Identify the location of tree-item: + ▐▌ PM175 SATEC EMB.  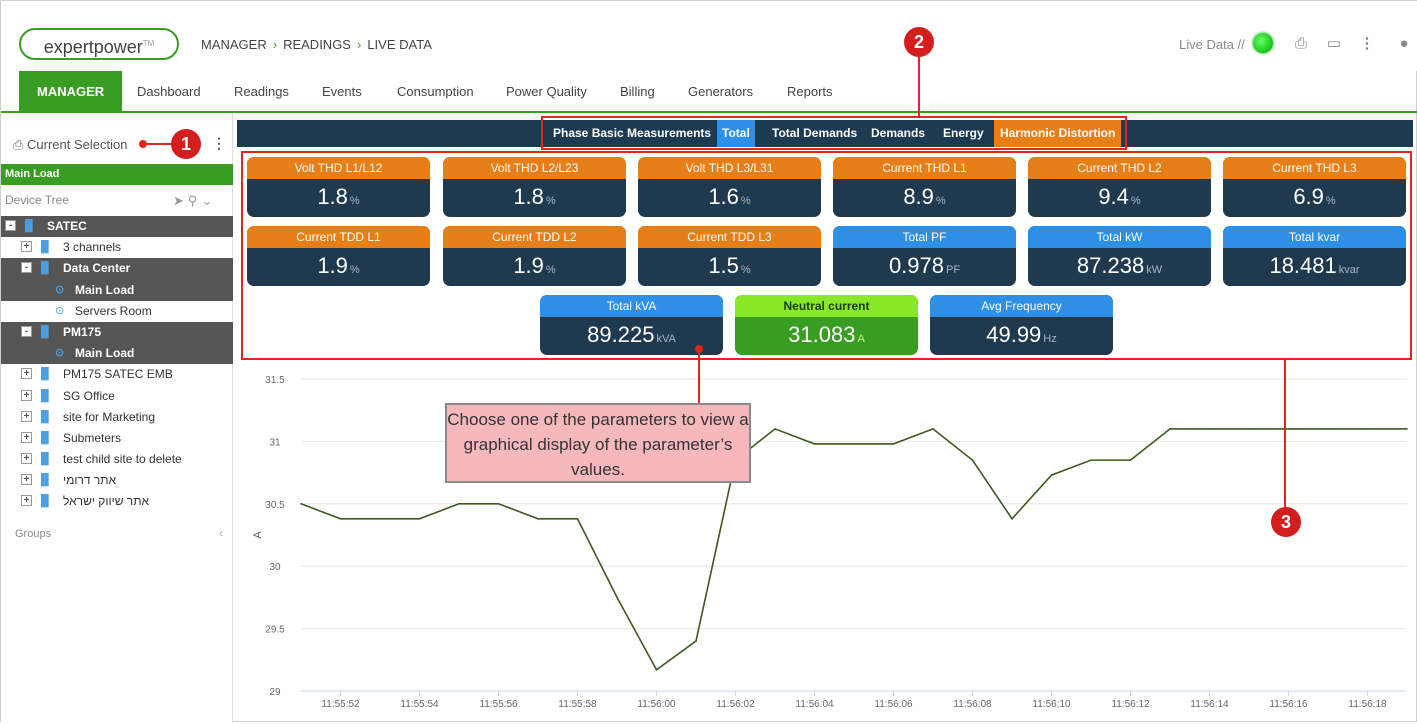
(117, 374).